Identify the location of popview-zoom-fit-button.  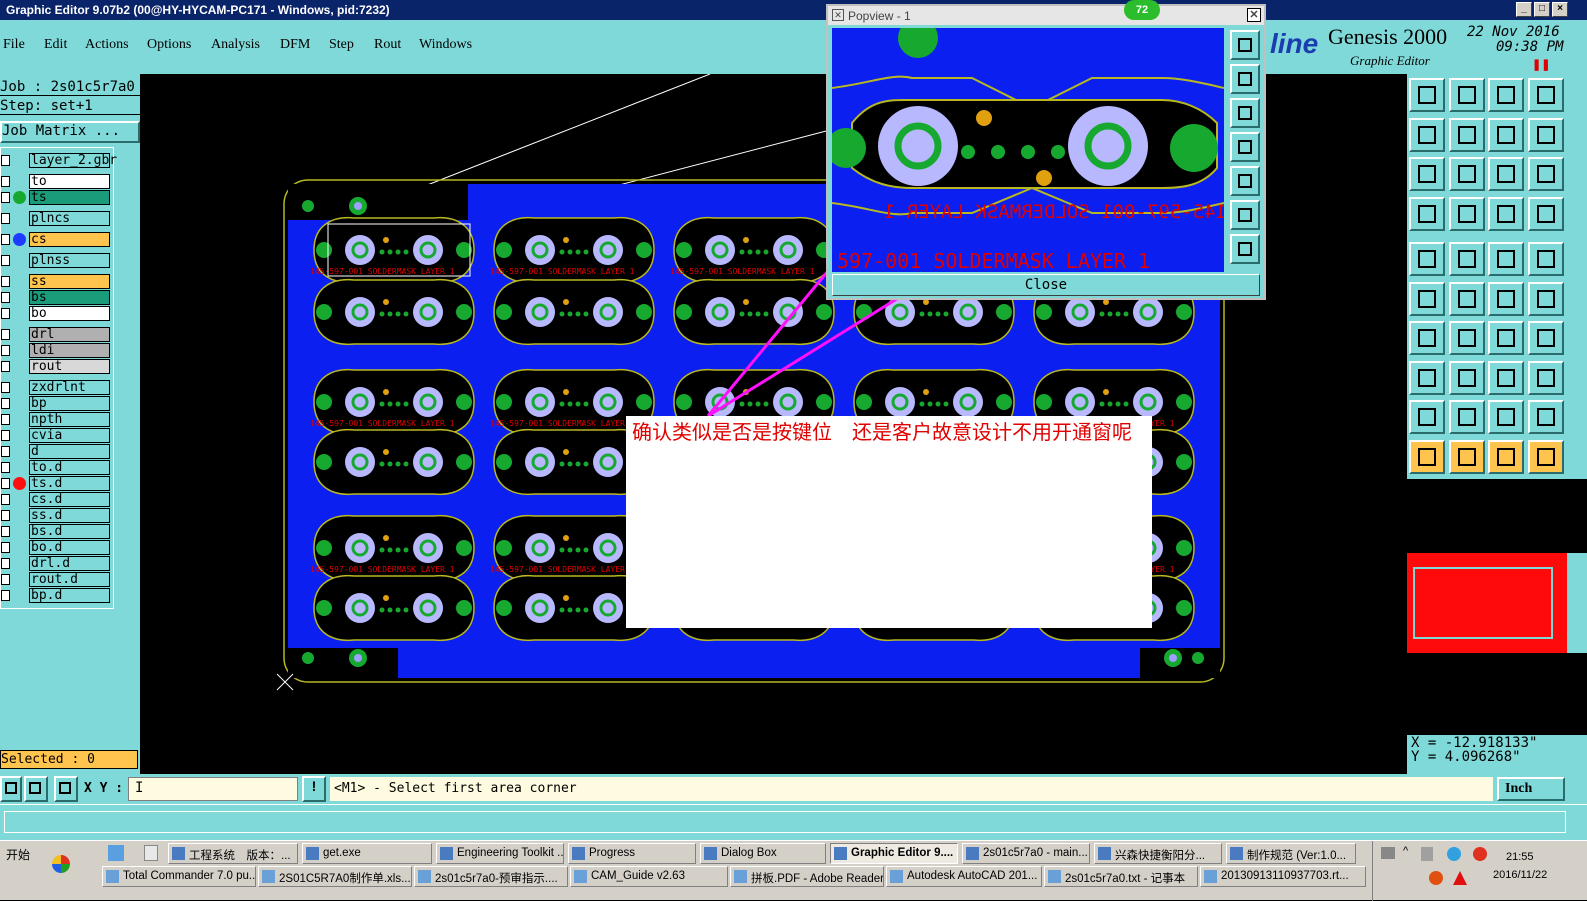
(1245, 45).